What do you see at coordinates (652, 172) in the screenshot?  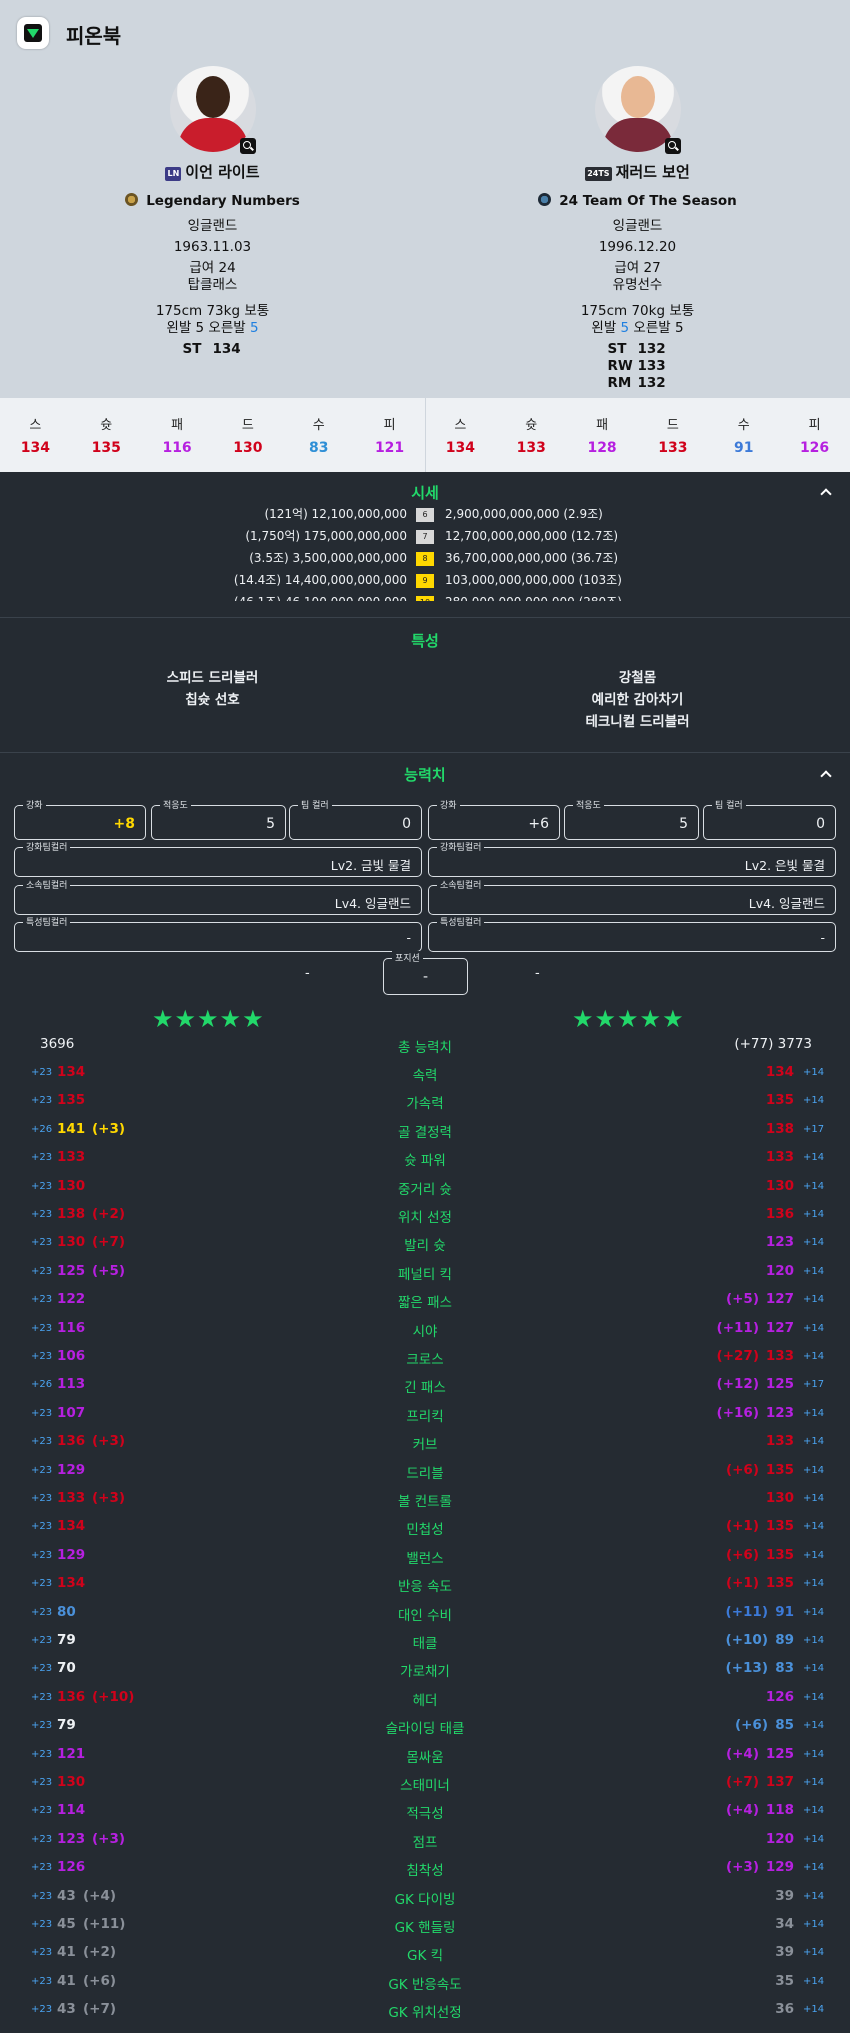 I see `right-player-name: 재러드 보언` at bounding box center [652, 172].